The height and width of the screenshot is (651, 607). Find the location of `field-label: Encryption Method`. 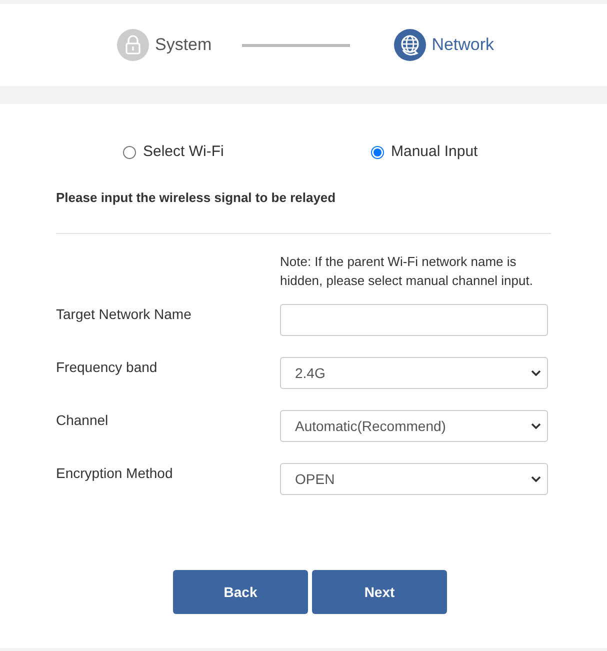

field-label: Encryption Method is located at coordinates (115, 473).